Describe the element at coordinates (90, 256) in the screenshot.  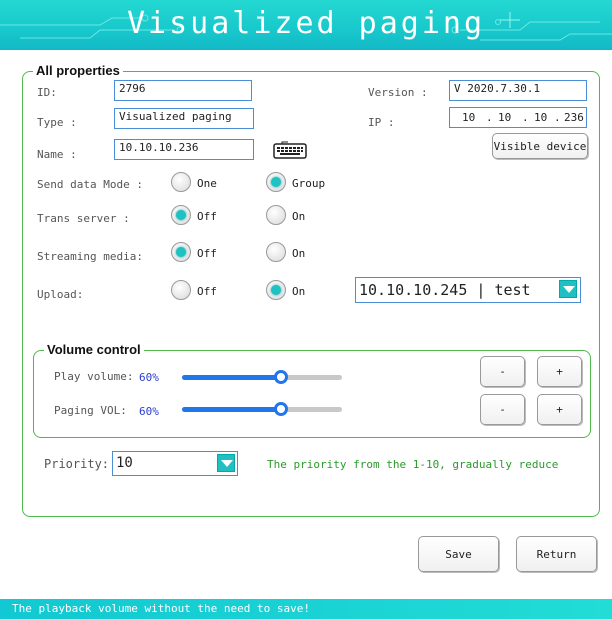
I see `streaming-media-label: Streaming media:` at that location.